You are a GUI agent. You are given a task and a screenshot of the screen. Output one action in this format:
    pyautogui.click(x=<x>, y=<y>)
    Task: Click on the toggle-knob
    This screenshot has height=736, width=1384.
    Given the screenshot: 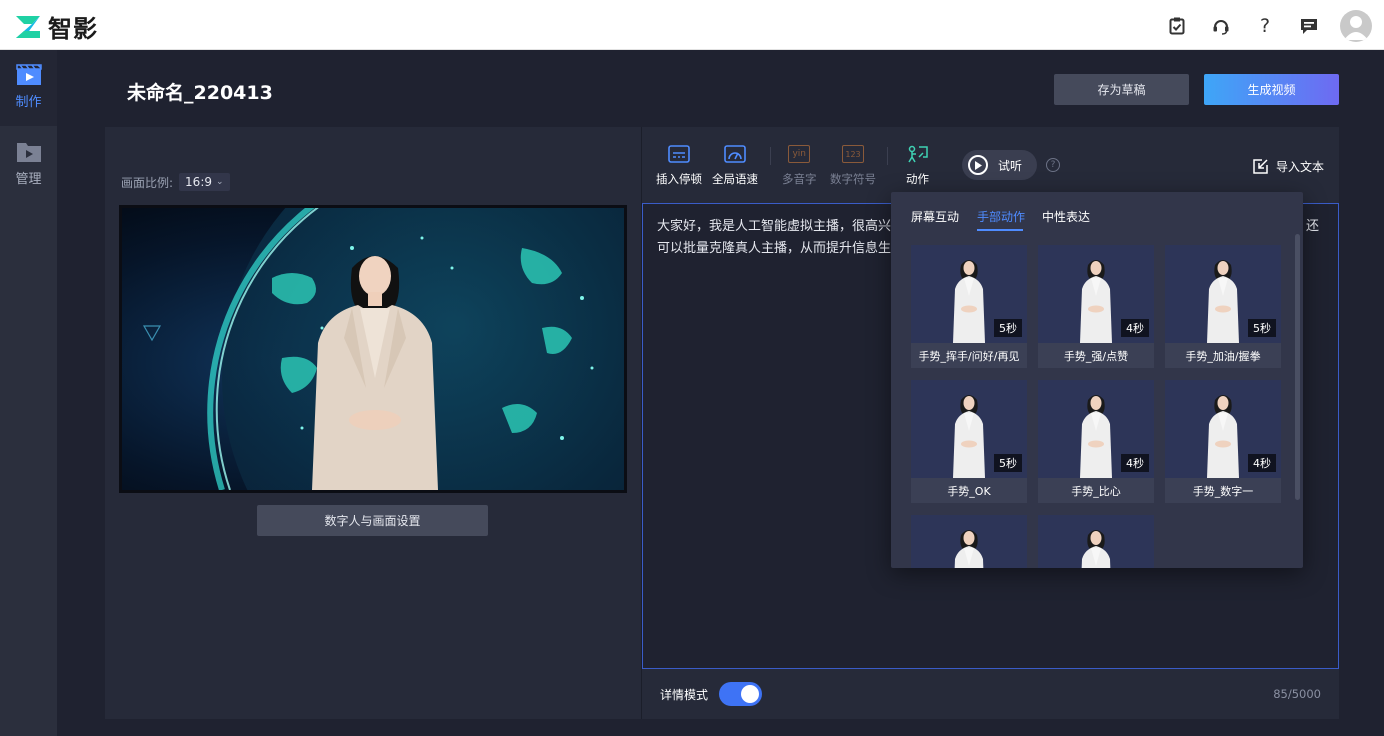 What is the action you would take?
    pyautogui.click(x=750, y=694)
    